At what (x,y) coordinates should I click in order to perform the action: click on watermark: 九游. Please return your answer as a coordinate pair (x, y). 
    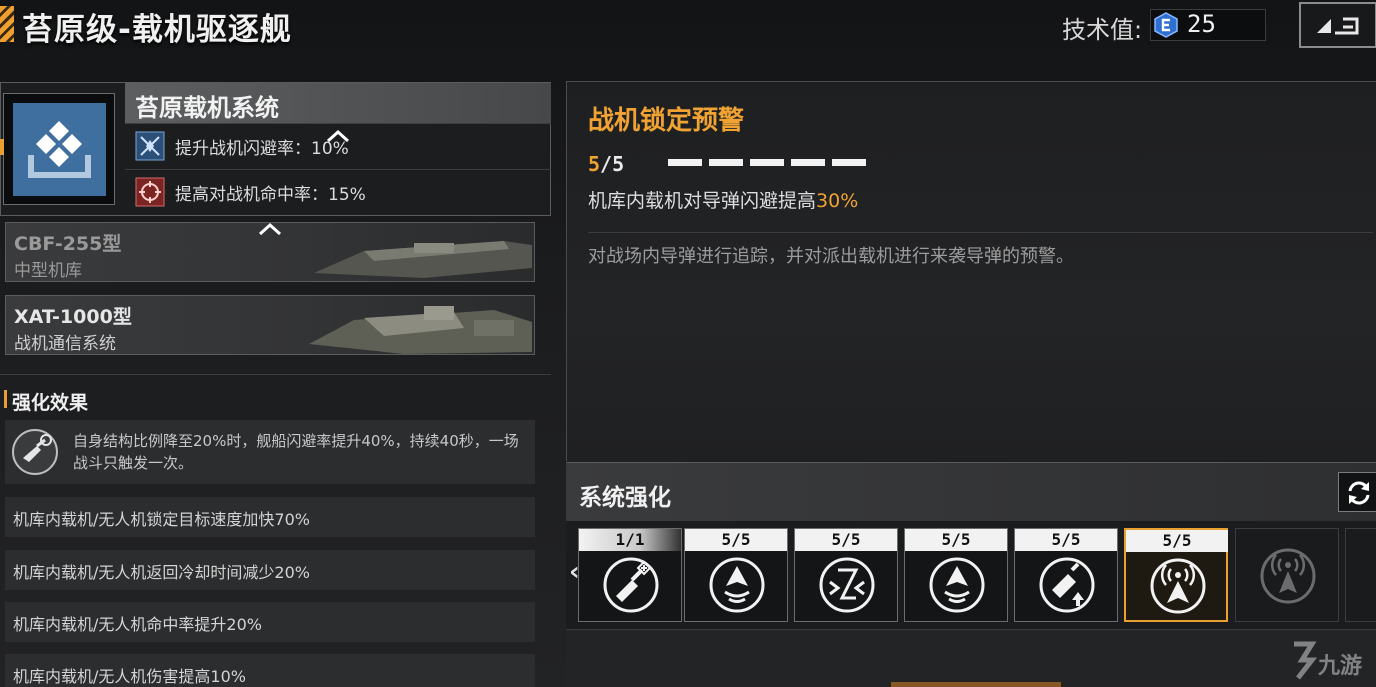
    Looking at the image, I should click on (1332, 662).